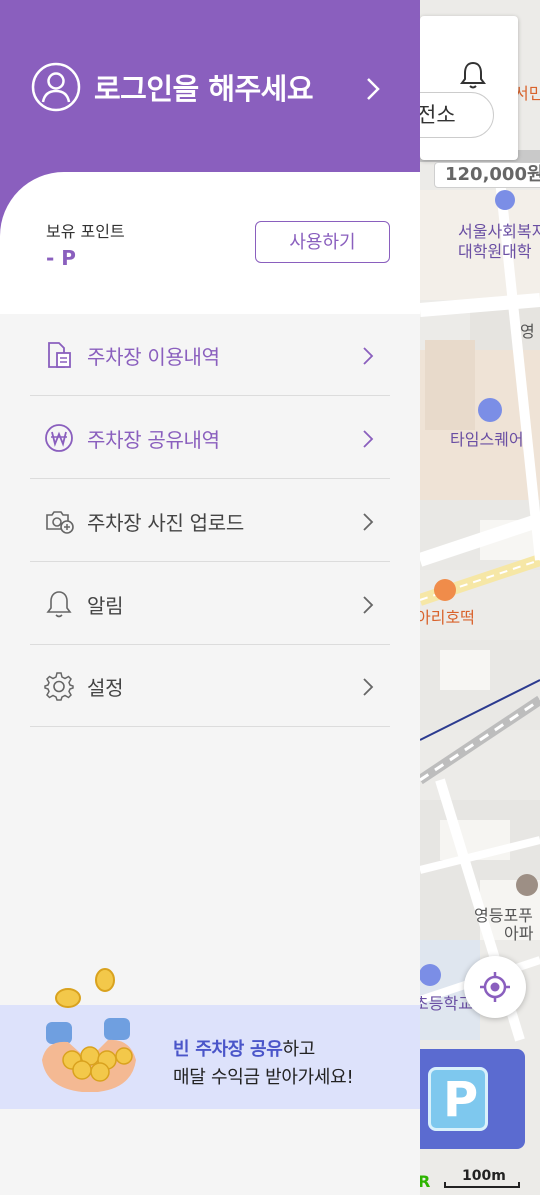 This screenshot has height=1195, width=540. Describe the element at coordinates (482, 1185) in the screenshot. I see `map-scale-bar` at that location.